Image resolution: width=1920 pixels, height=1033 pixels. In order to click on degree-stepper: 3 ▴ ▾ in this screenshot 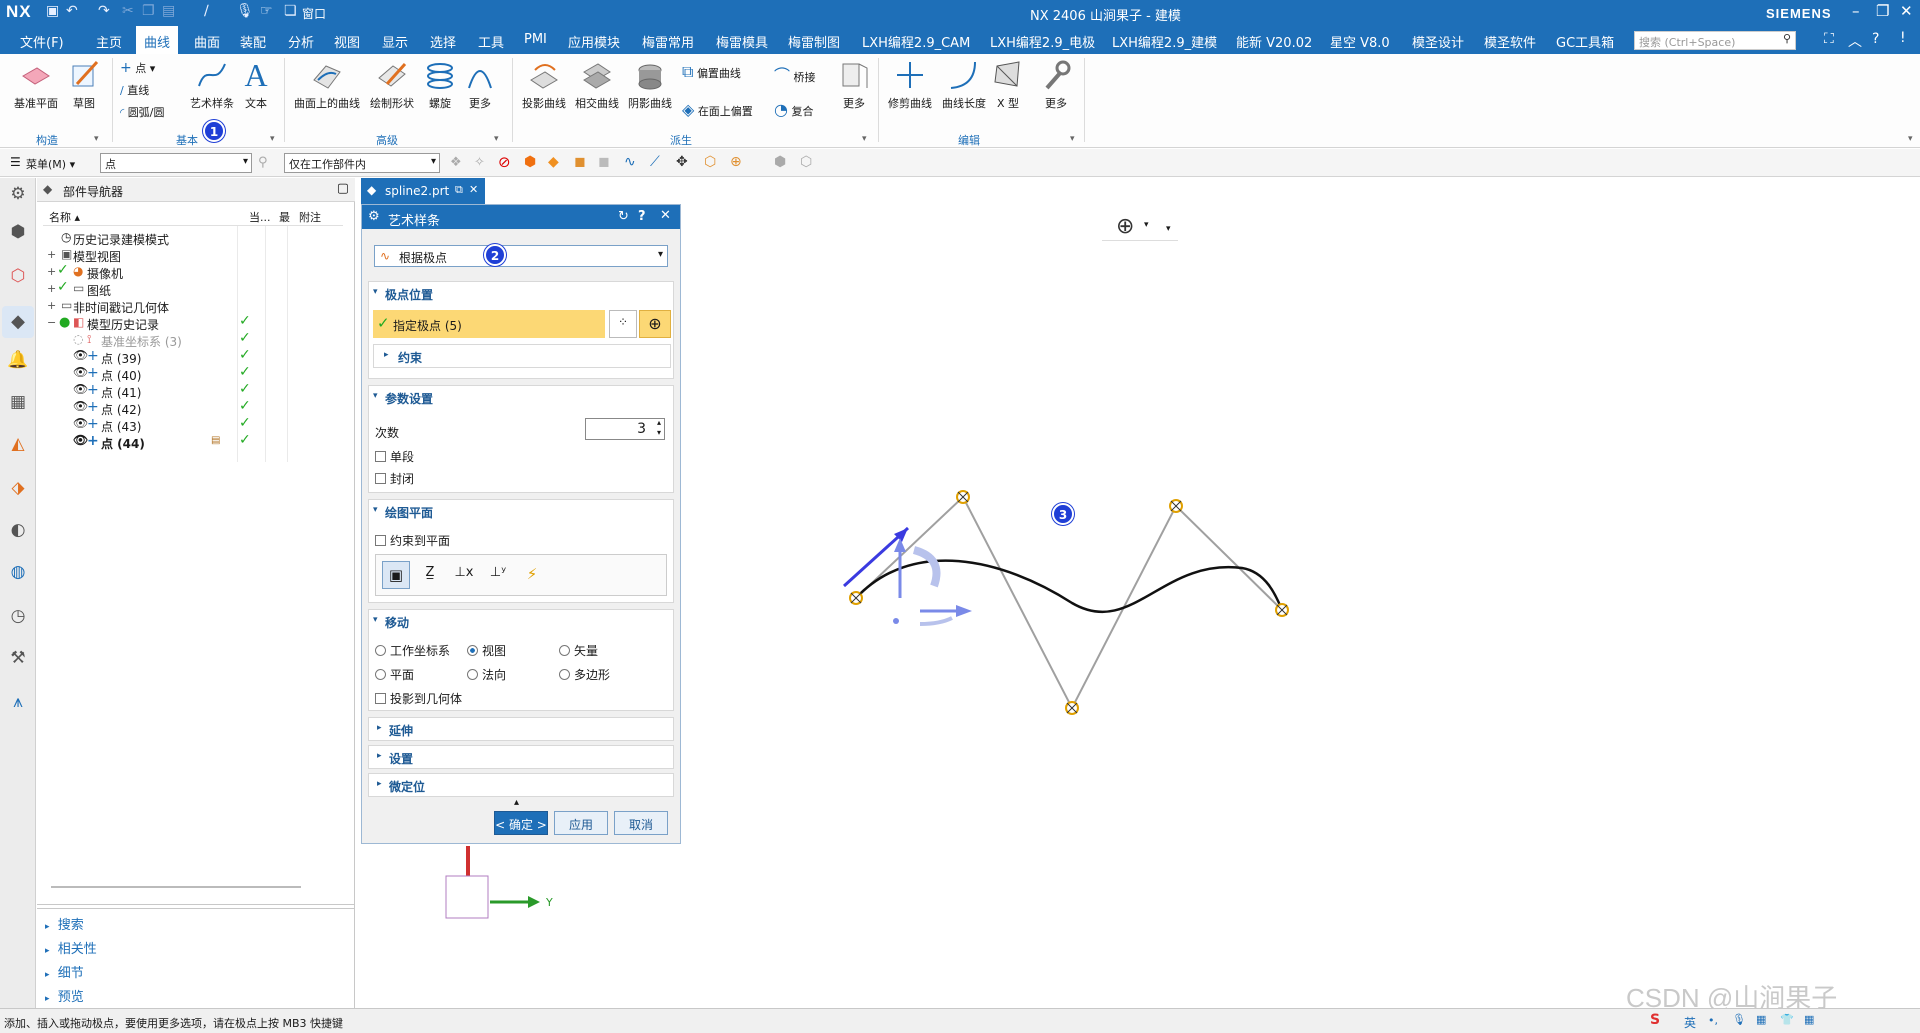, I will do `click(625, 429)`.